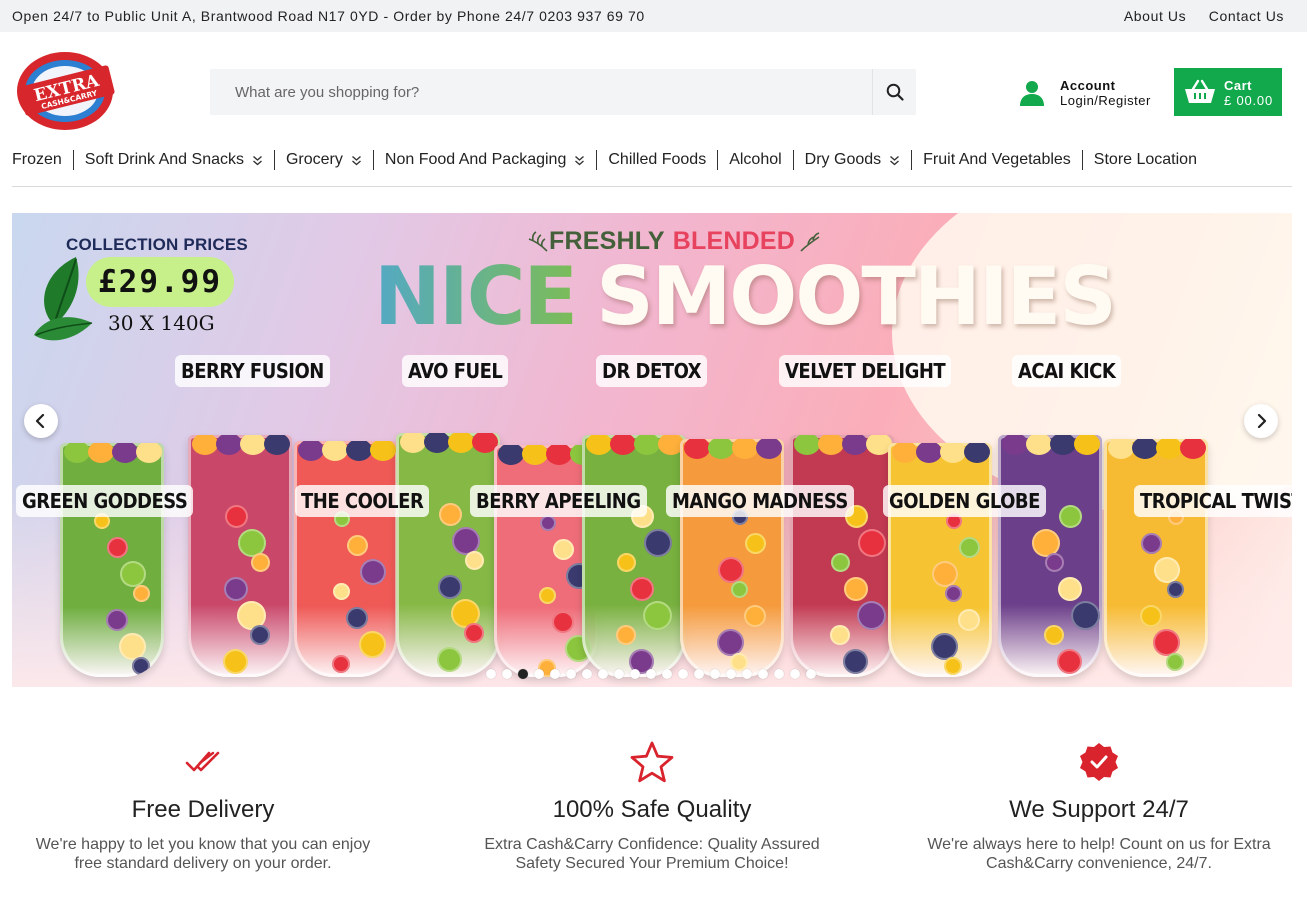  I want to click on chevron-left-icon, so click(40, 421).